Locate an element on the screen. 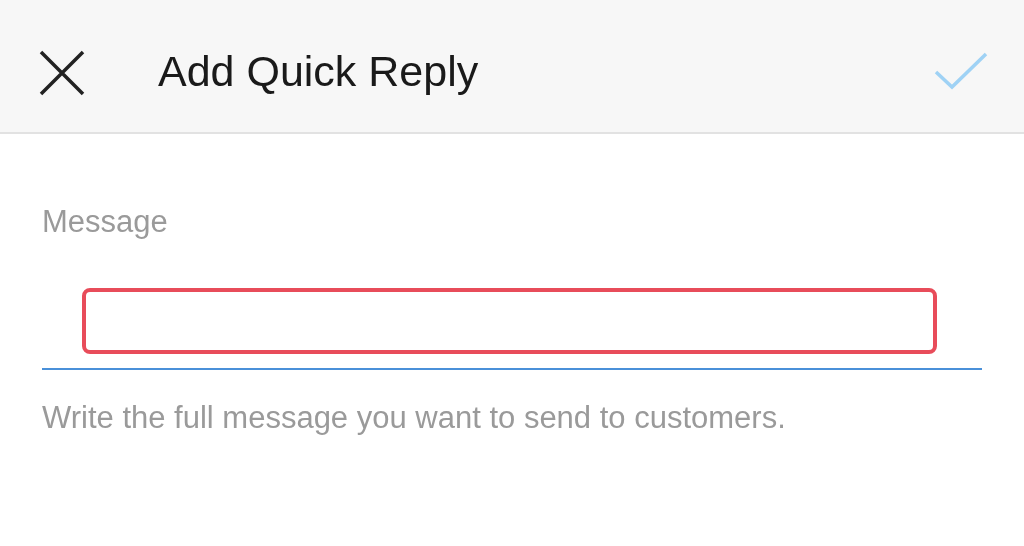 Image resolution: width=1024 pixels, height=546 pixels. close-icon is located at coordinates (62, 73).